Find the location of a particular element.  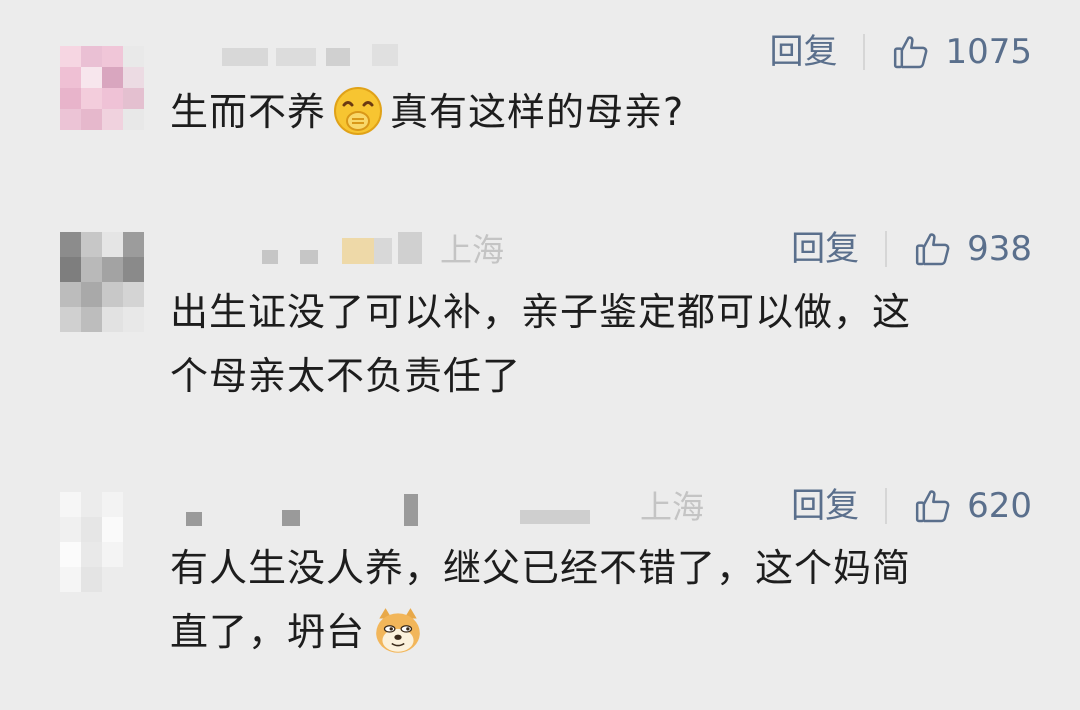

comment-actions: 回复 620 is located at coordinates (911, 506).